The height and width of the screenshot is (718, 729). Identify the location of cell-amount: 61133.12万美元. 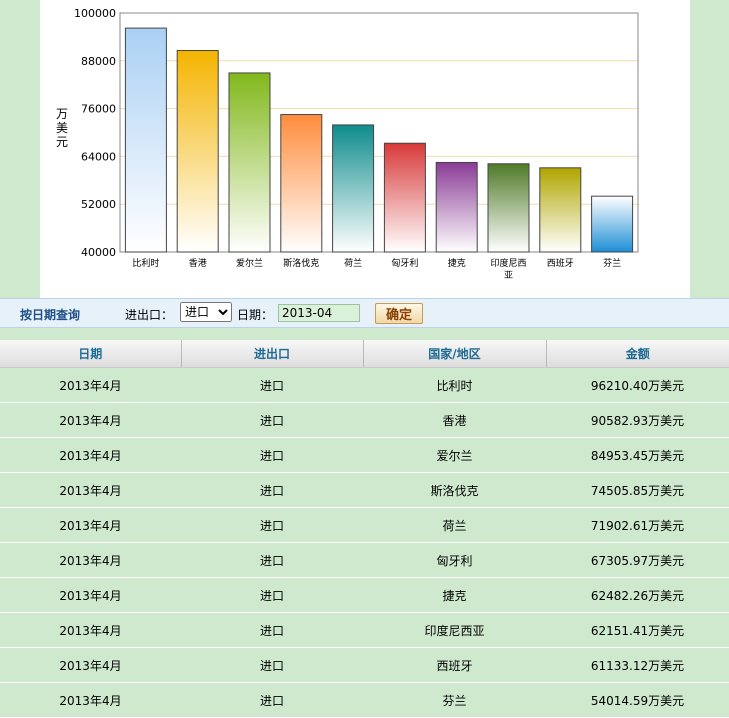
(637, 665).